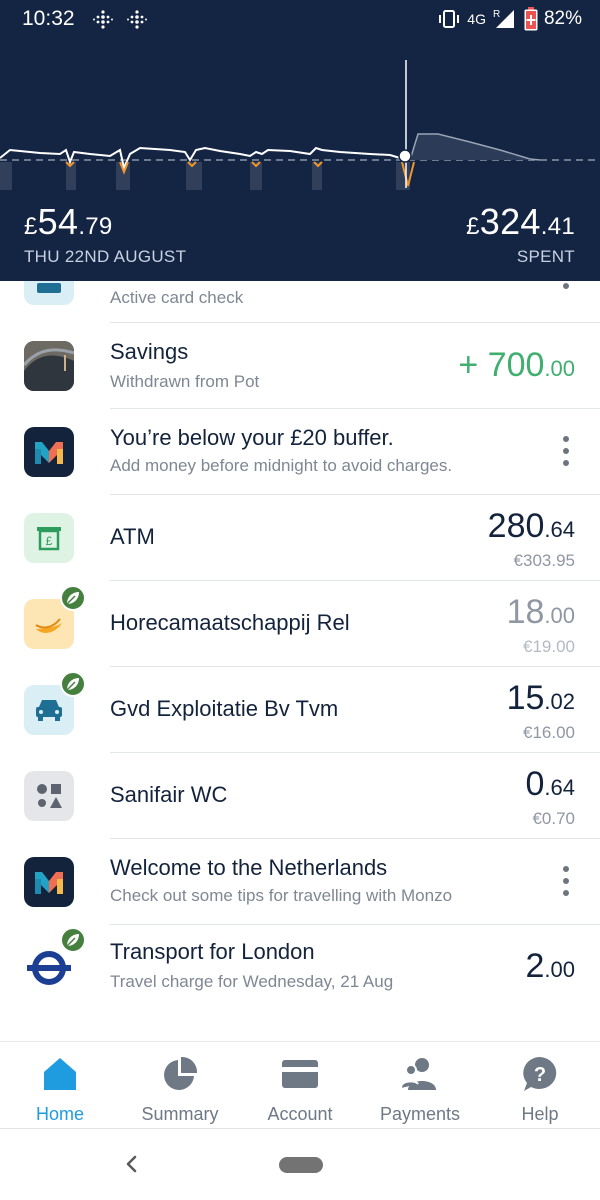 The height and width of the screenshot is (1200, 600). I want to click on list-item-amount: 280.64, so click(531, 526).